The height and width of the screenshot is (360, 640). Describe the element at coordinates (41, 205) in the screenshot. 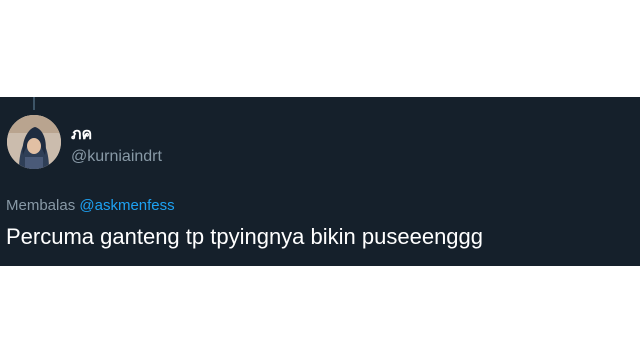

I see `reply-prefix-label: Membalas` at that location.